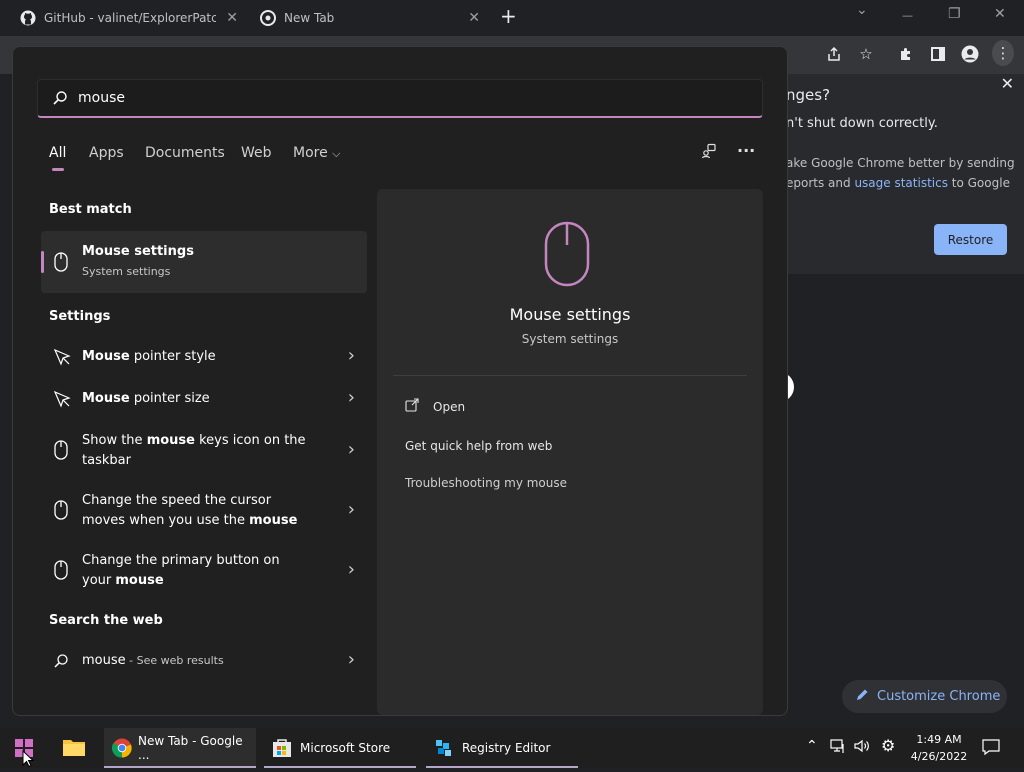 The image size is (1024, 772). What do you see at coordinates (42, 262) in the screenshot?
I see `selection-accent` at bounding box center [42, 262].